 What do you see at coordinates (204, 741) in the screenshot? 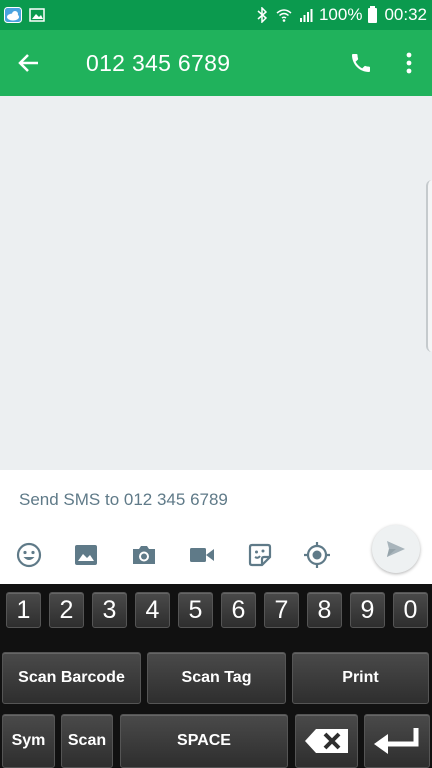
I see `space-key: SPACE` at bounding box center [204, 741].